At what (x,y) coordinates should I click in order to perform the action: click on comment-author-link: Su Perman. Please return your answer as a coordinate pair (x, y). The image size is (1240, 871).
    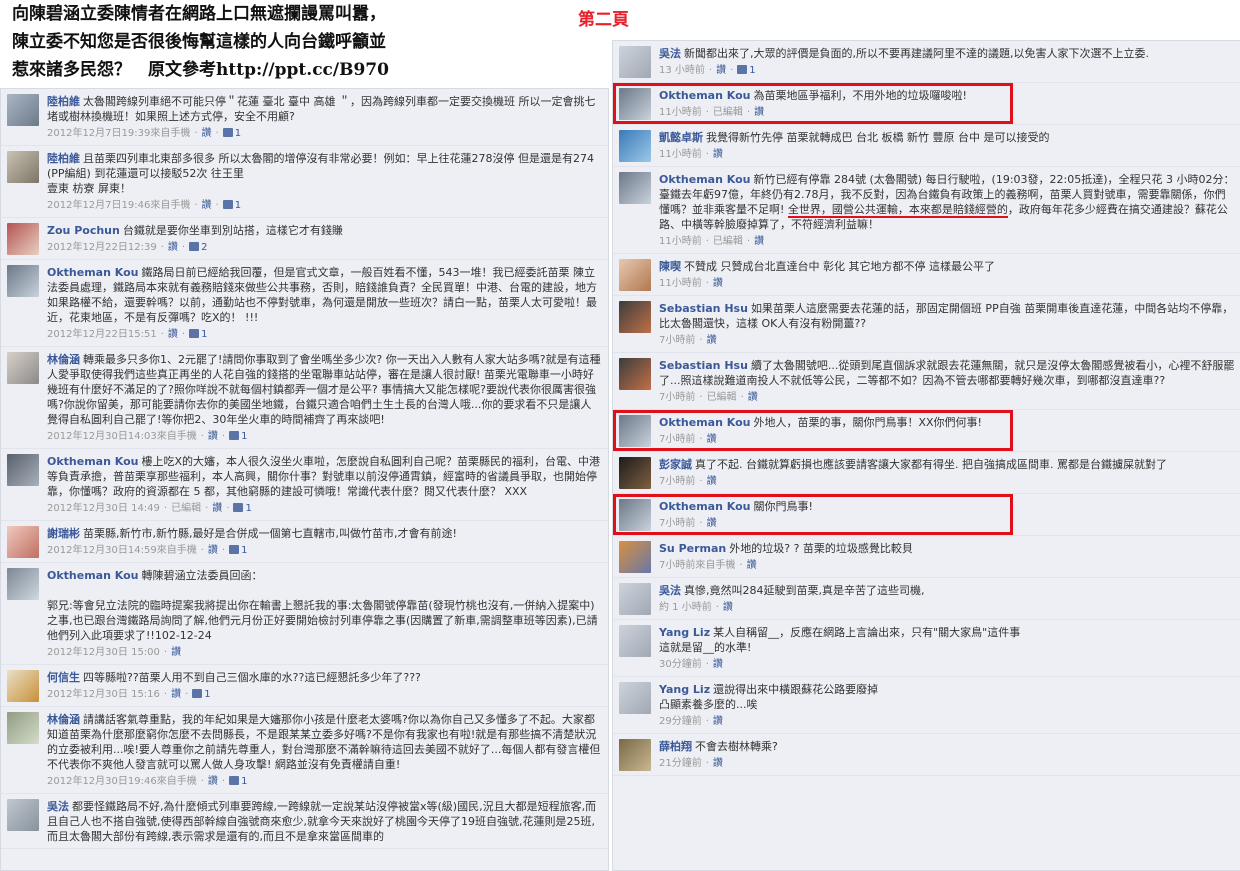
    Looking at the image, I should click on (692, 548).